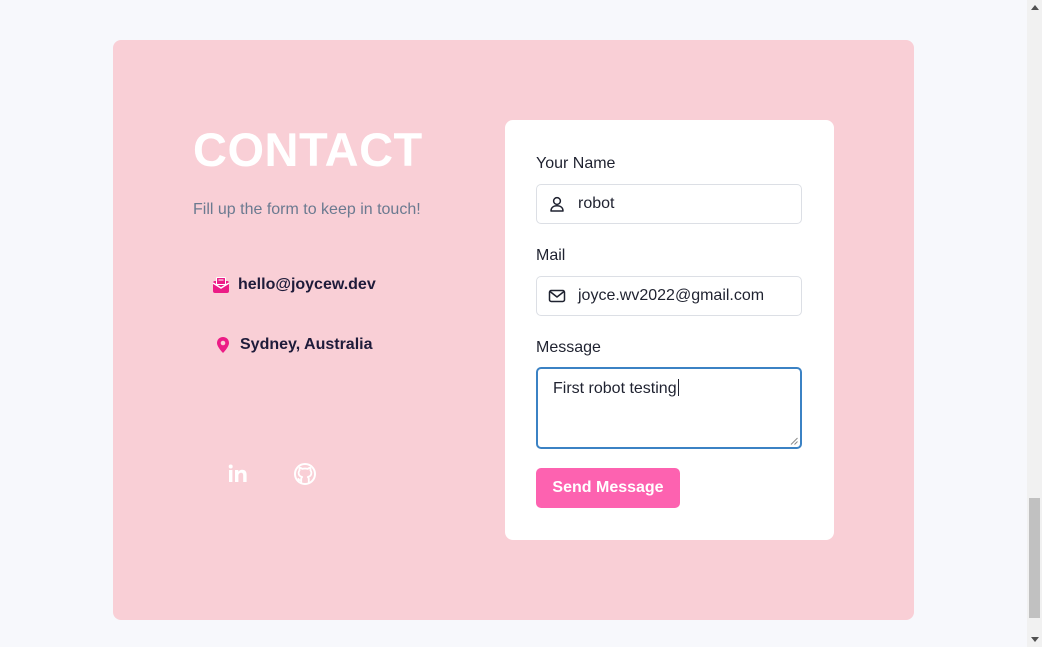  Describe the element at coordinates (557, 204) in the screenshot. I see `user-icon` at that location.